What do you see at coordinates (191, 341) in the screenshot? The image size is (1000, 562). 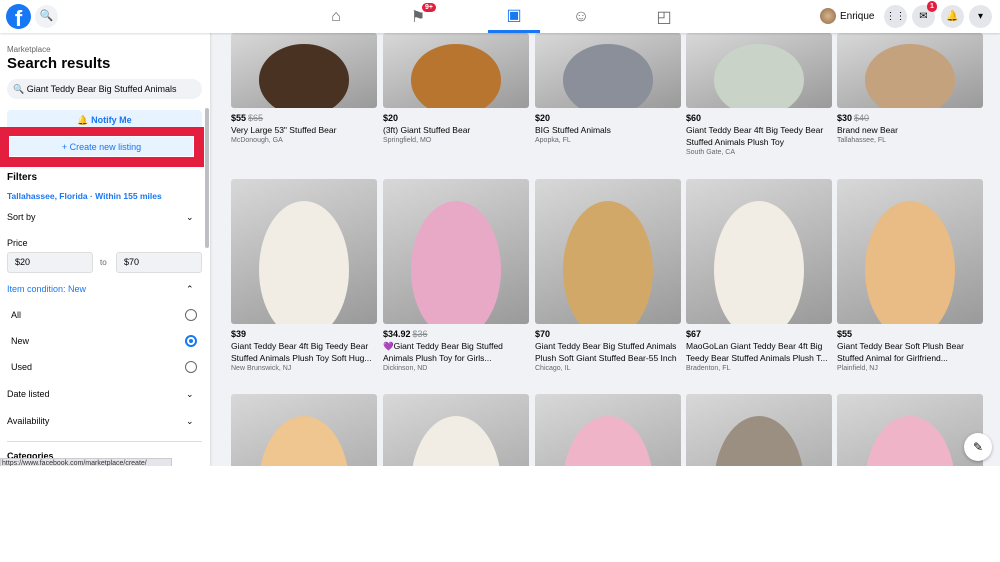 I see `condition-new-radio` at bounding box center [191, 341].